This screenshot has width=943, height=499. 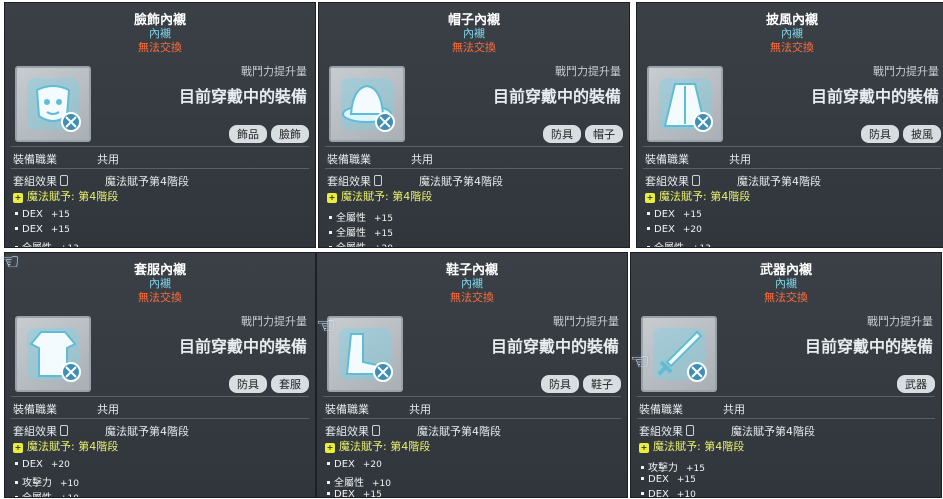 I want to click on stat-value: +13, so click(x=69, y=245).